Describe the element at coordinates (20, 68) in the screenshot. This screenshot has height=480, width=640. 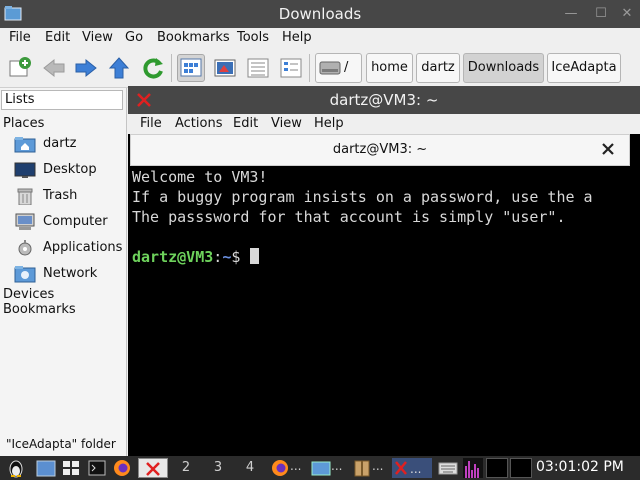
I see `new-tab-icon` at that location.